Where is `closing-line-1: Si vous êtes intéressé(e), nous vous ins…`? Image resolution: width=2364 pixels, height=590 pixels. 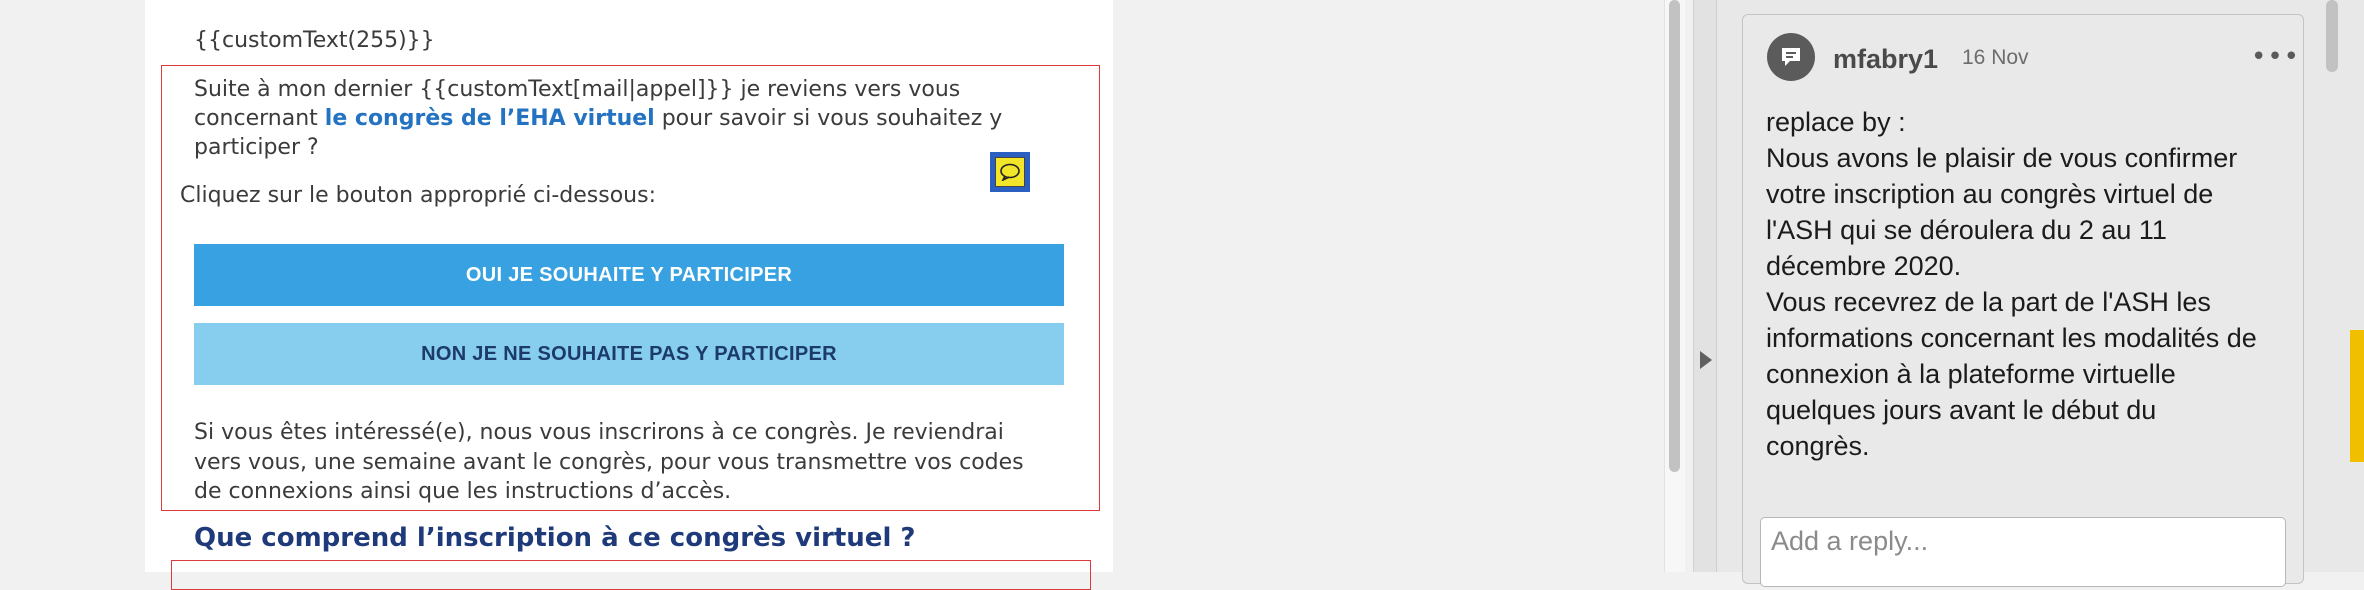 closing-line-1: Si vous êtes intéressé(e), nous vous ins… is located at coordinates (599, 432).